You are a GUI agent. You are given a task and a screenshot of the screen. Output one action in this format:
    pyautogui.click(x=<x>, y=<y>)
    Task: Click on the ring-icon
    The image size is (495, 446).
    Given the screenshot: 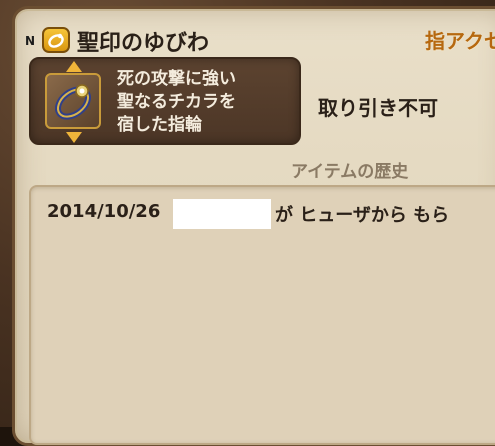 What is the action you would take?
    pyautogui.click(x=73, y=101)
    